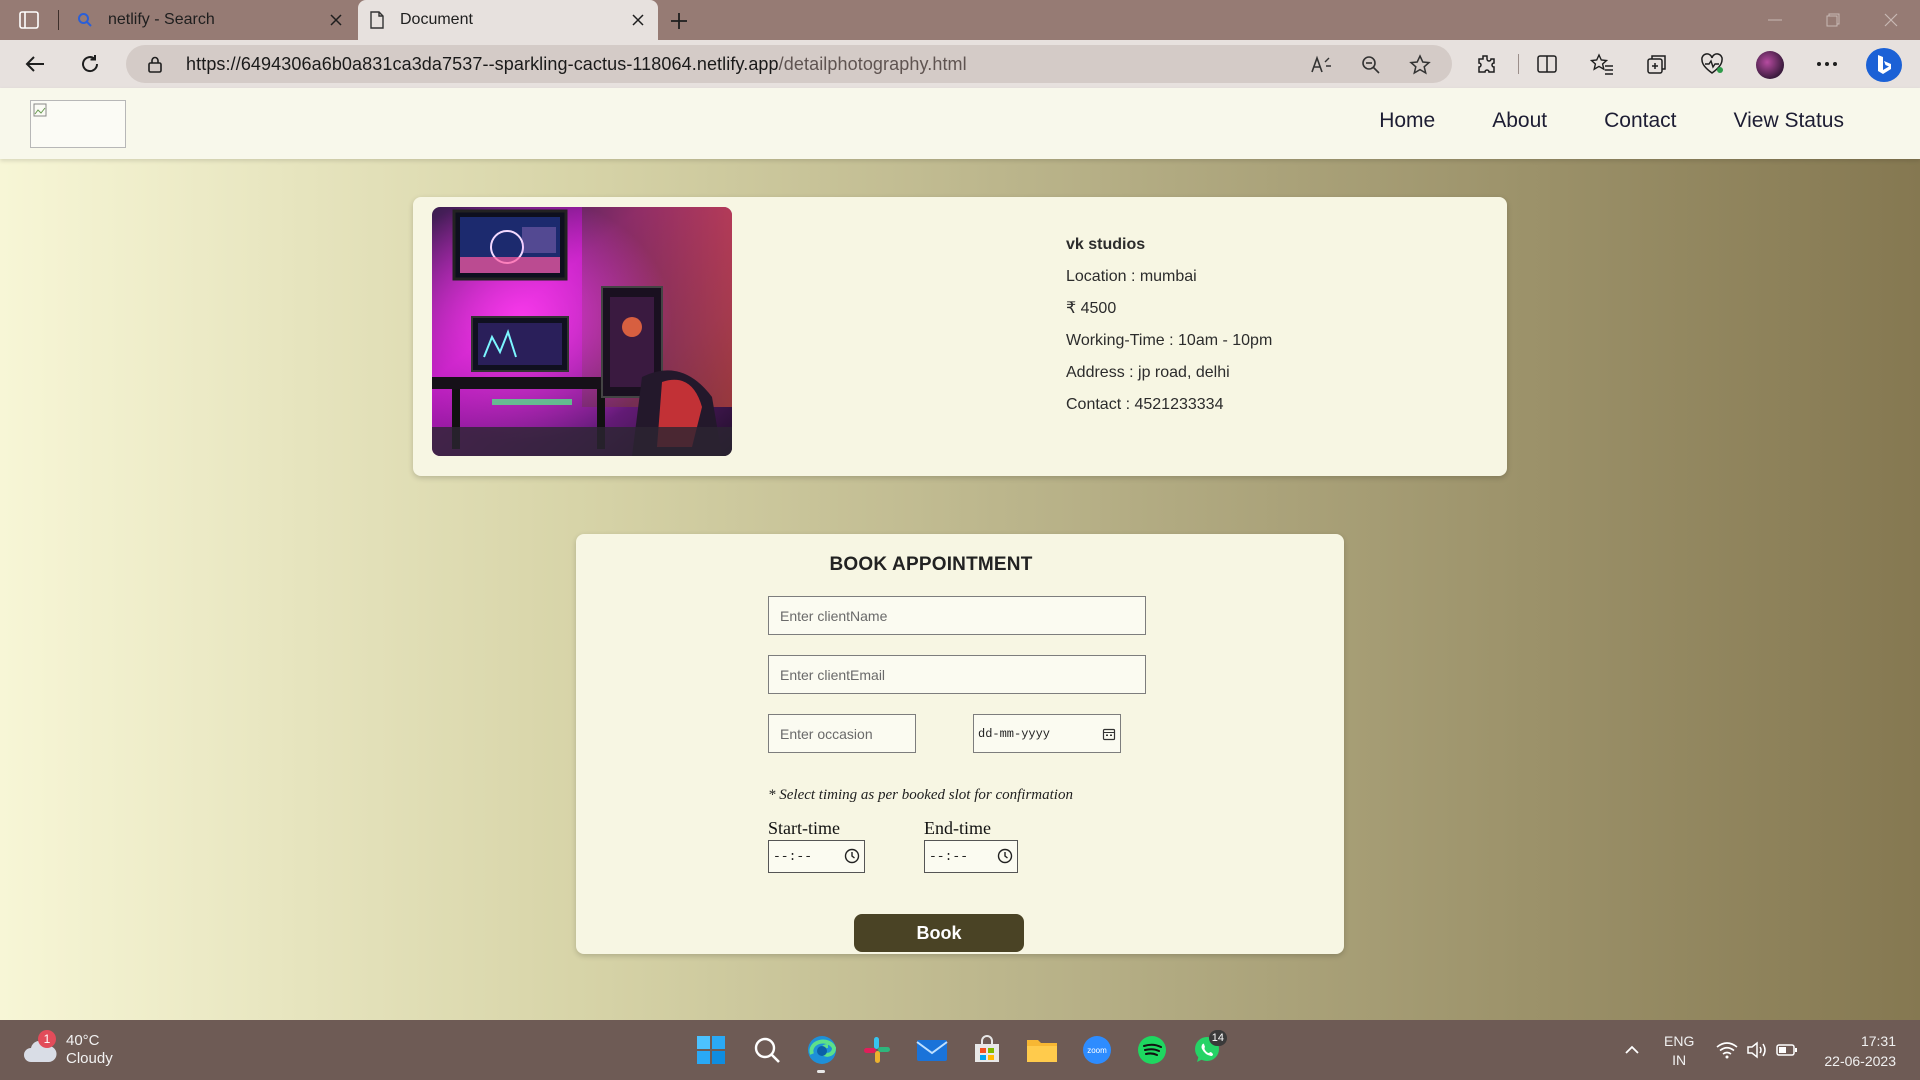 This screenshot has height=1080, width=1920. What do you see at coordinates (89, 1058) in the screenshot?
I see `weather-desc: Cloudy` at bounding box center [89, 1058].